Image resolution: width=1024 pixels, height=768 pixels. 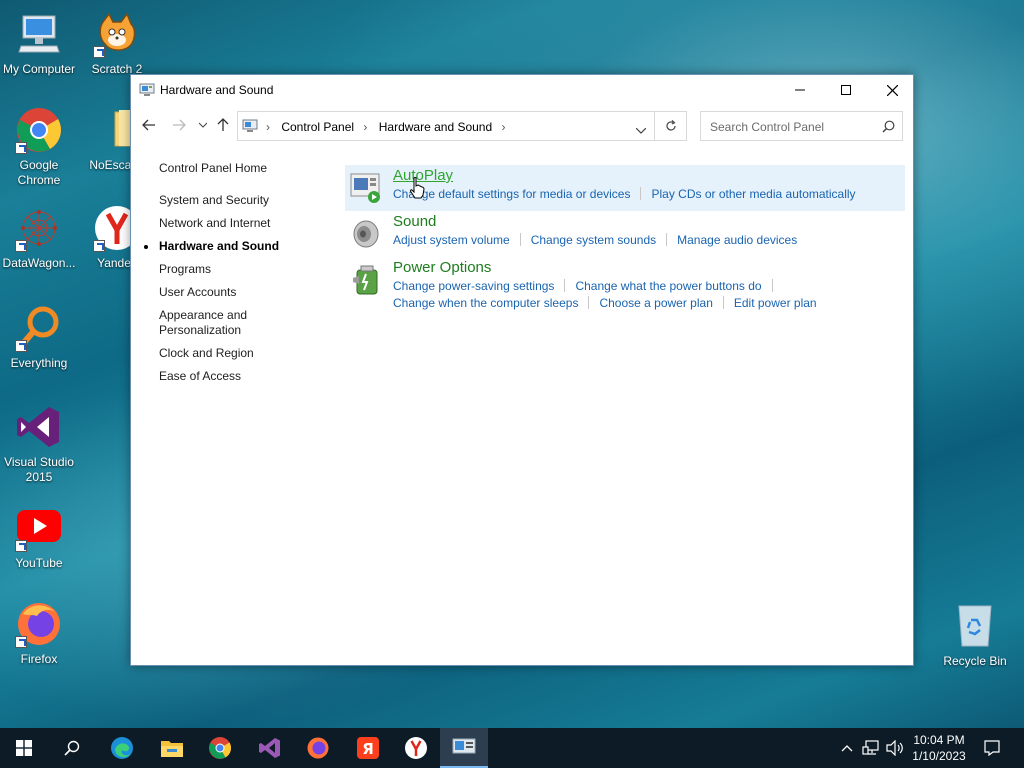 I want to click on back-button, so click(x=149, y=125).